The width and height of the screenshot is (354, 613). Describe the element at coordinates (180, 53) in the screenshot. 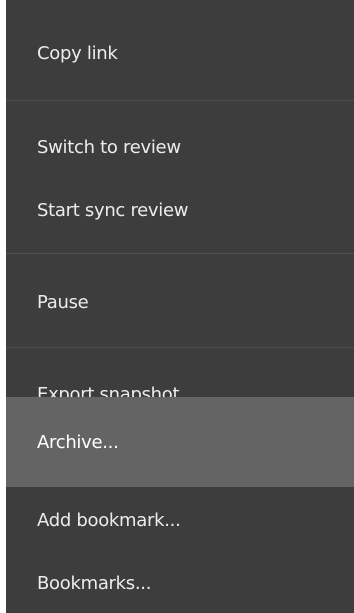

I see `menu-item-copy-link: Copy link` at that location.